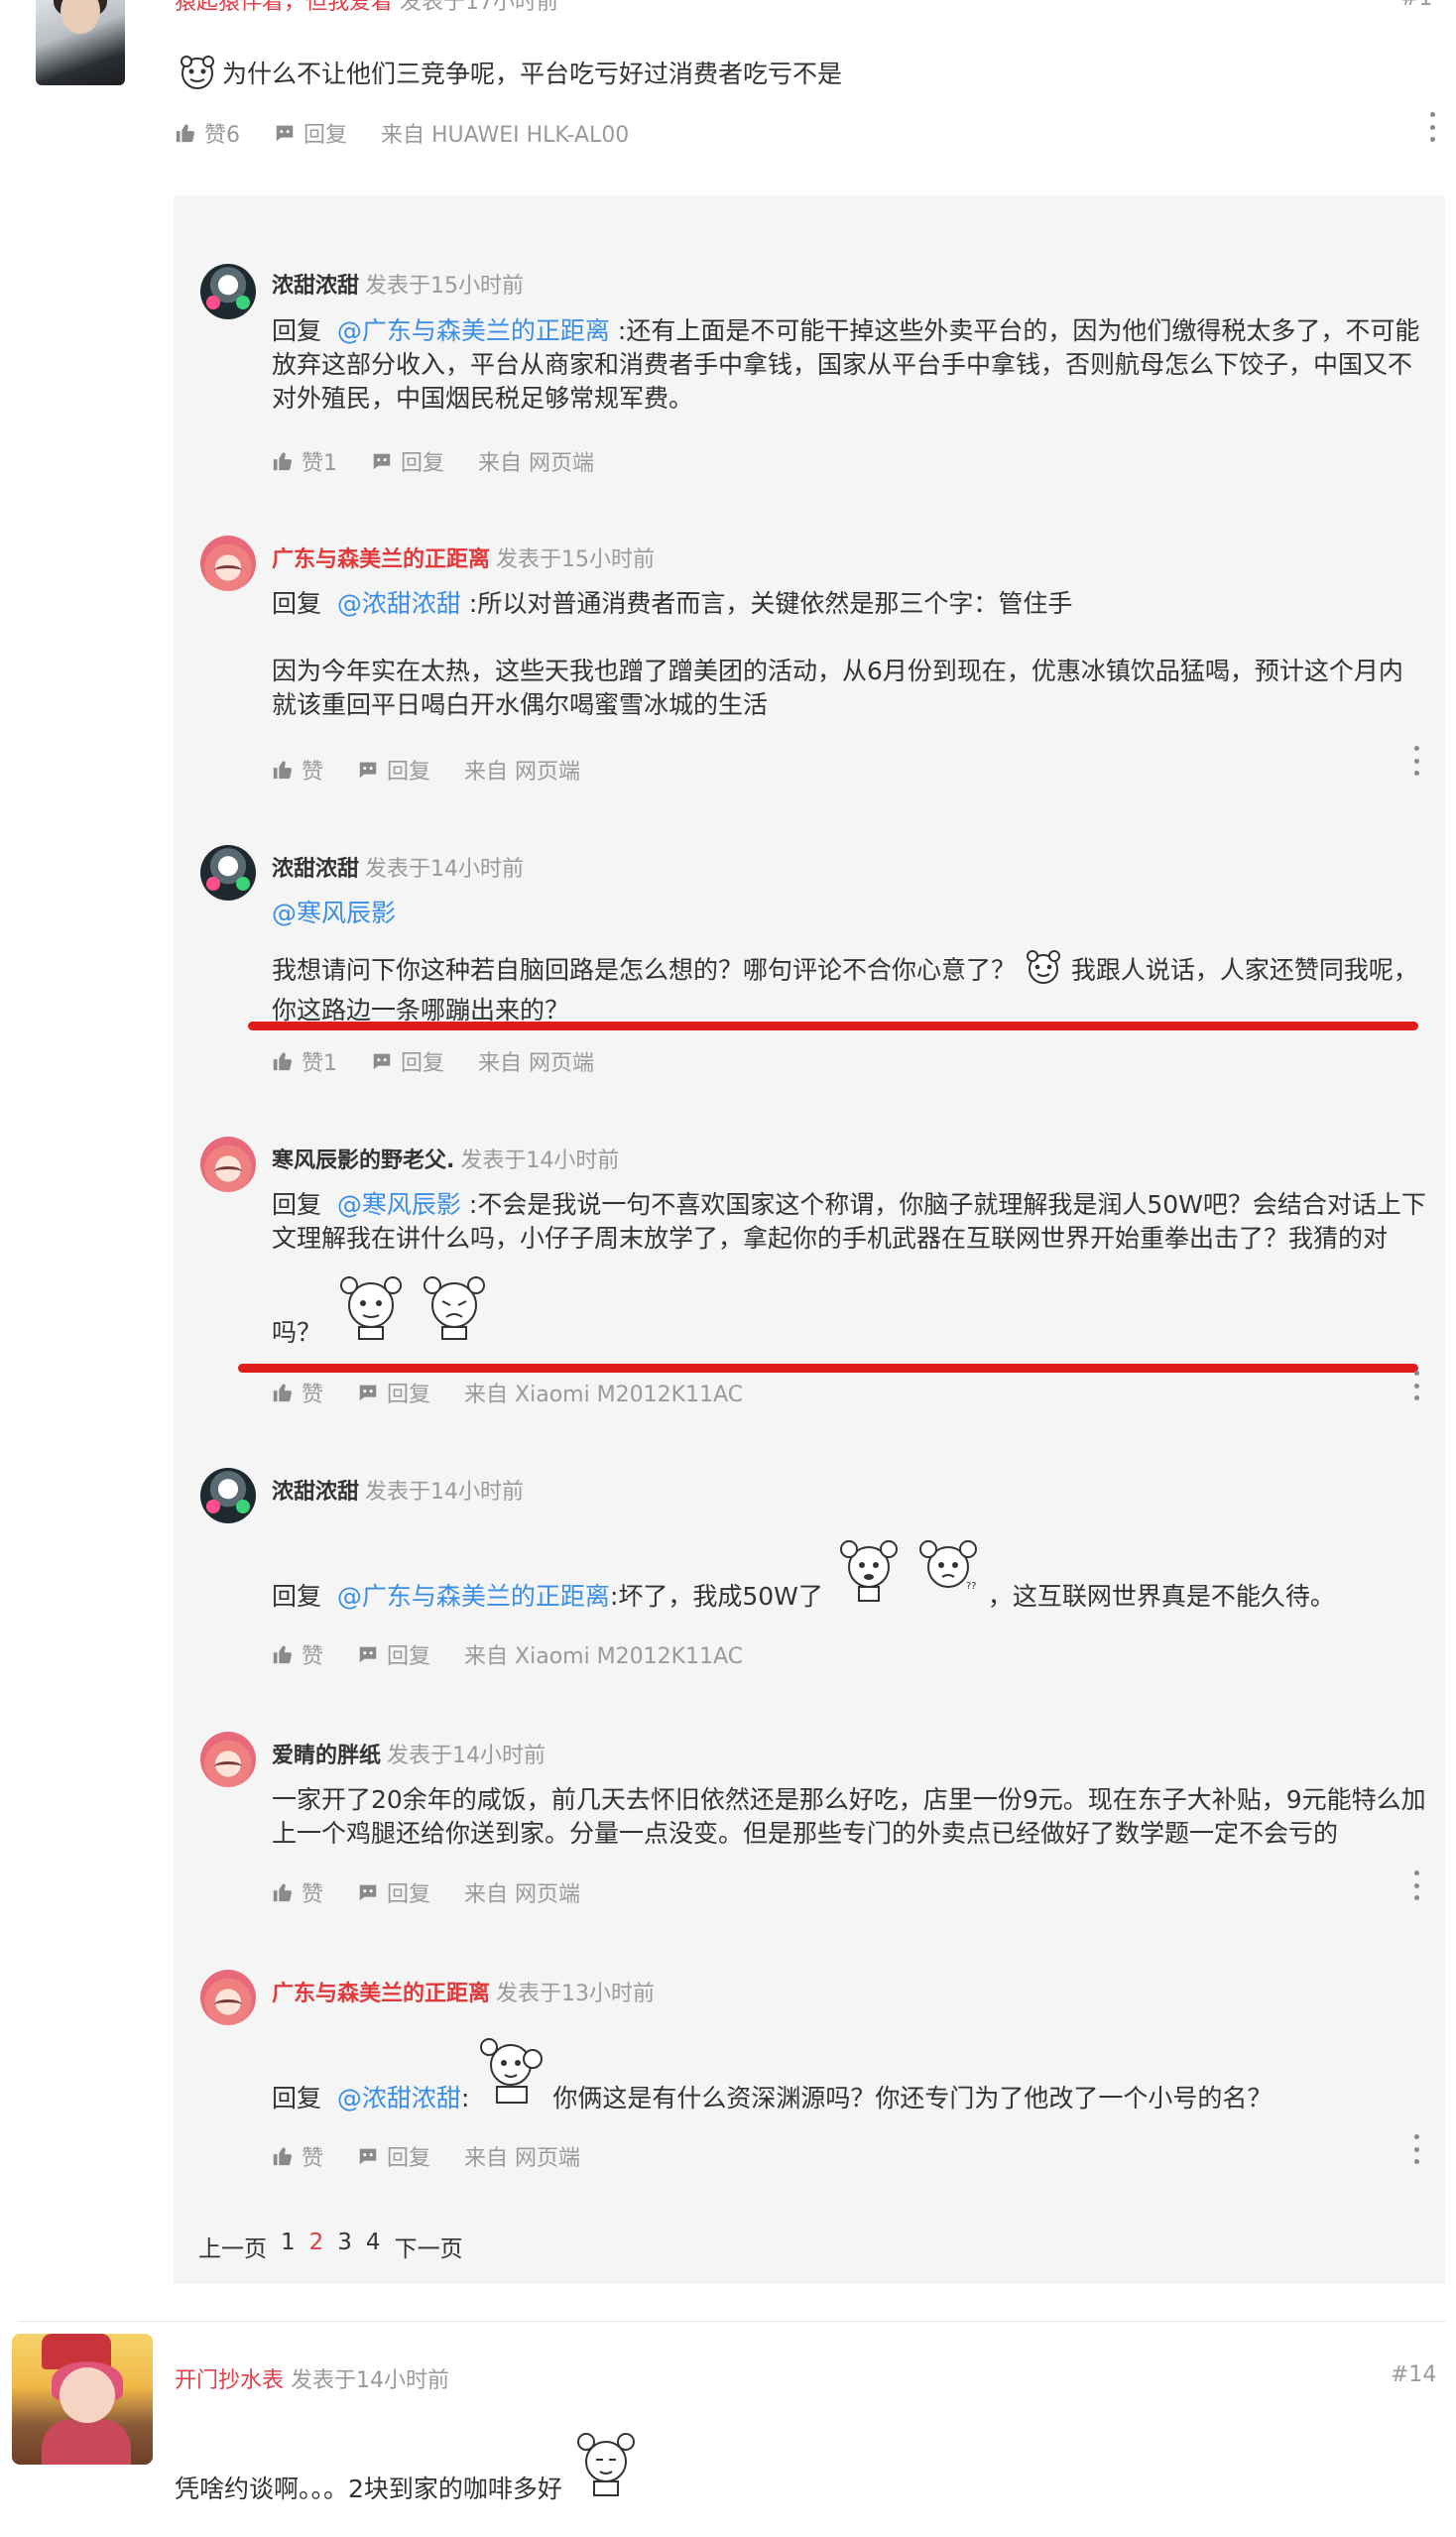 This screenshot has width=1456, height=2537. I want to click on emoji-sticker: ??, so click(948, 1574).